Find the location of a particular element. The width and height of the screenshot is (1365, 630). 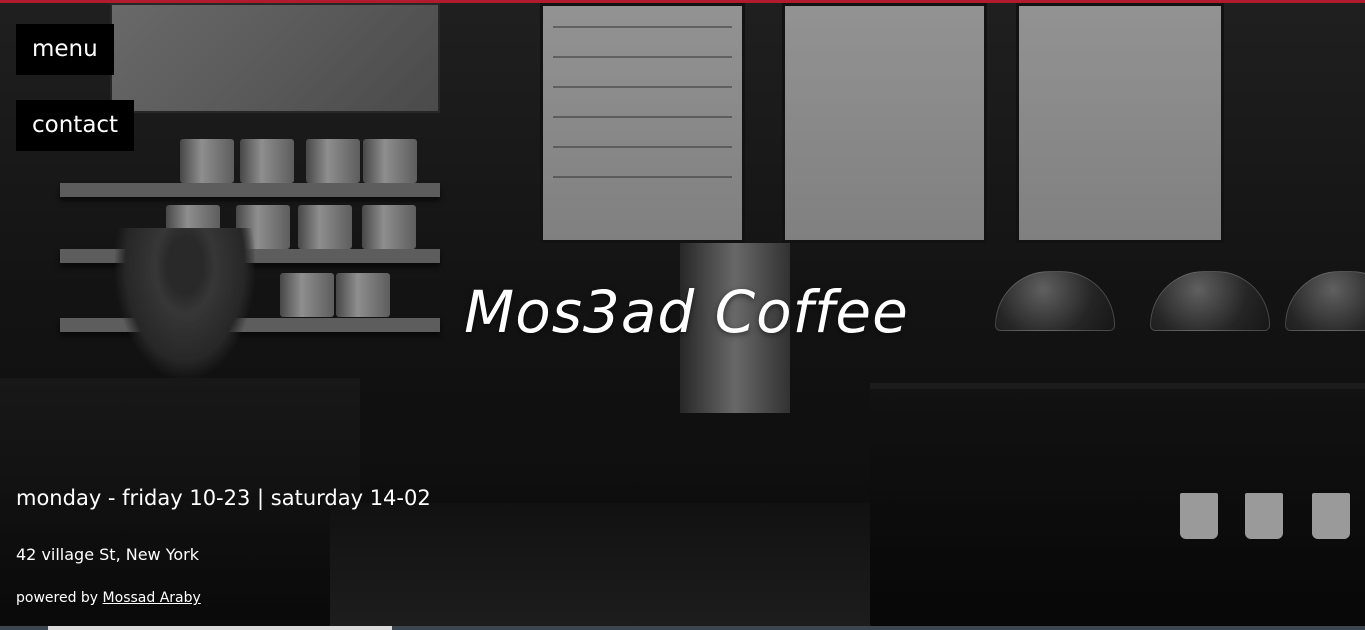

menu-button: menu is located at coordinates (65, 49).